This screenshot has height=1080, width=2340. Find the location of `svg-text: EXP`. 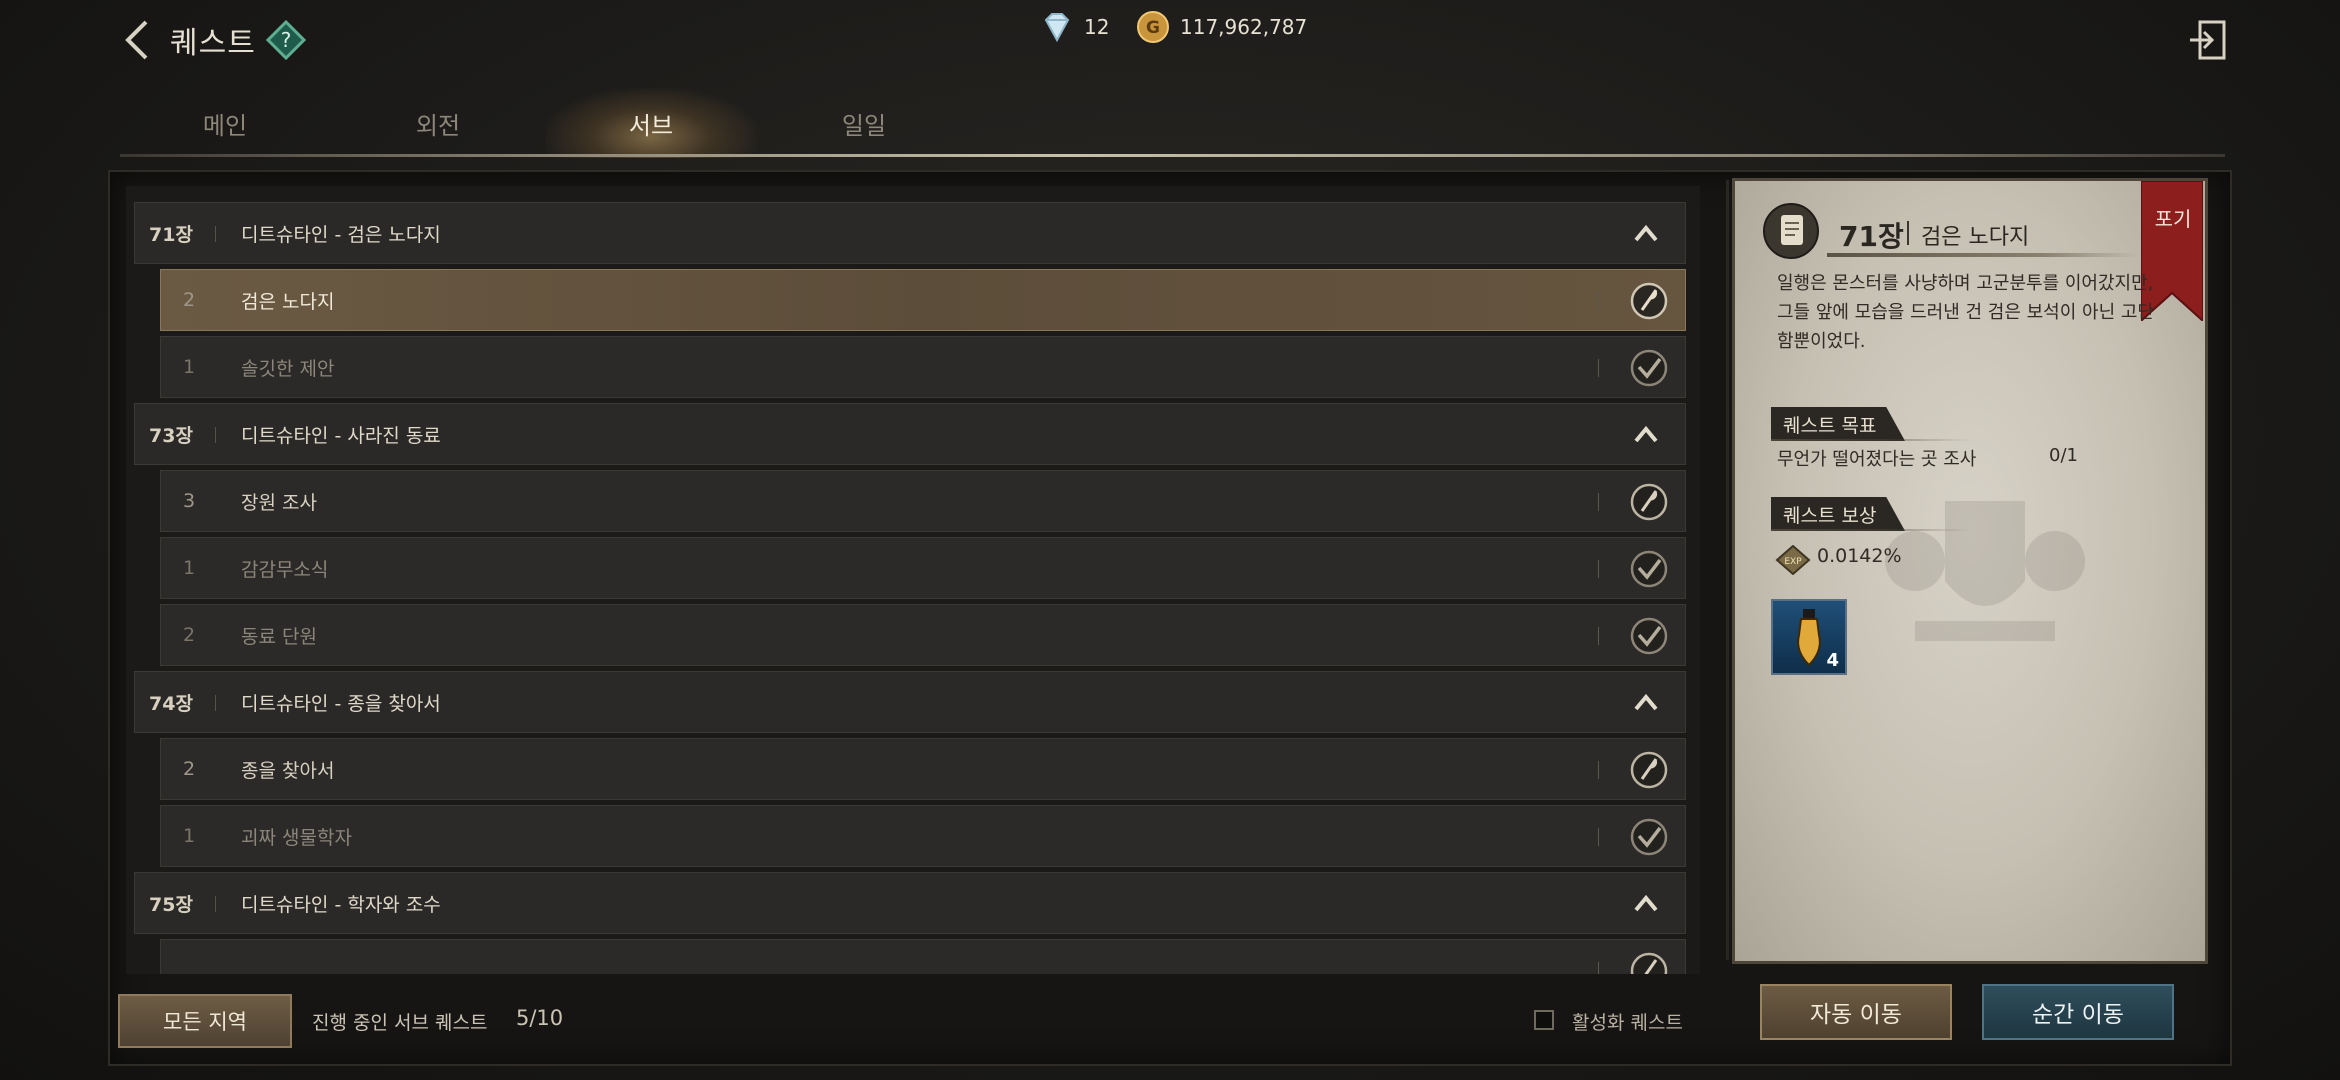

svg-text: EXP is located at coordinates (1793, 562).